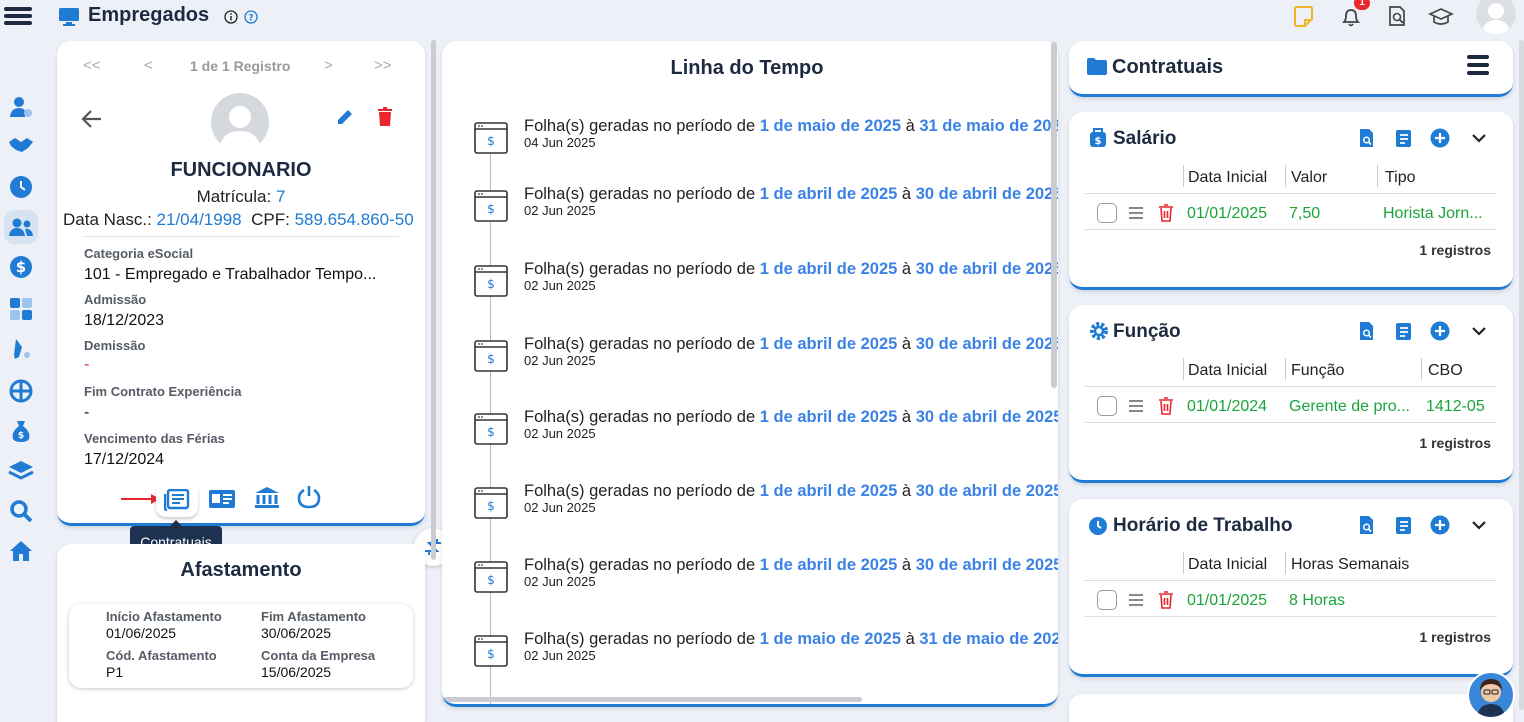 This screenshot has width=1524, height=722. What do you see at coordinates (267, 498) in the screenshot?
I see `bank-icon` at bounding box center [267, 498].